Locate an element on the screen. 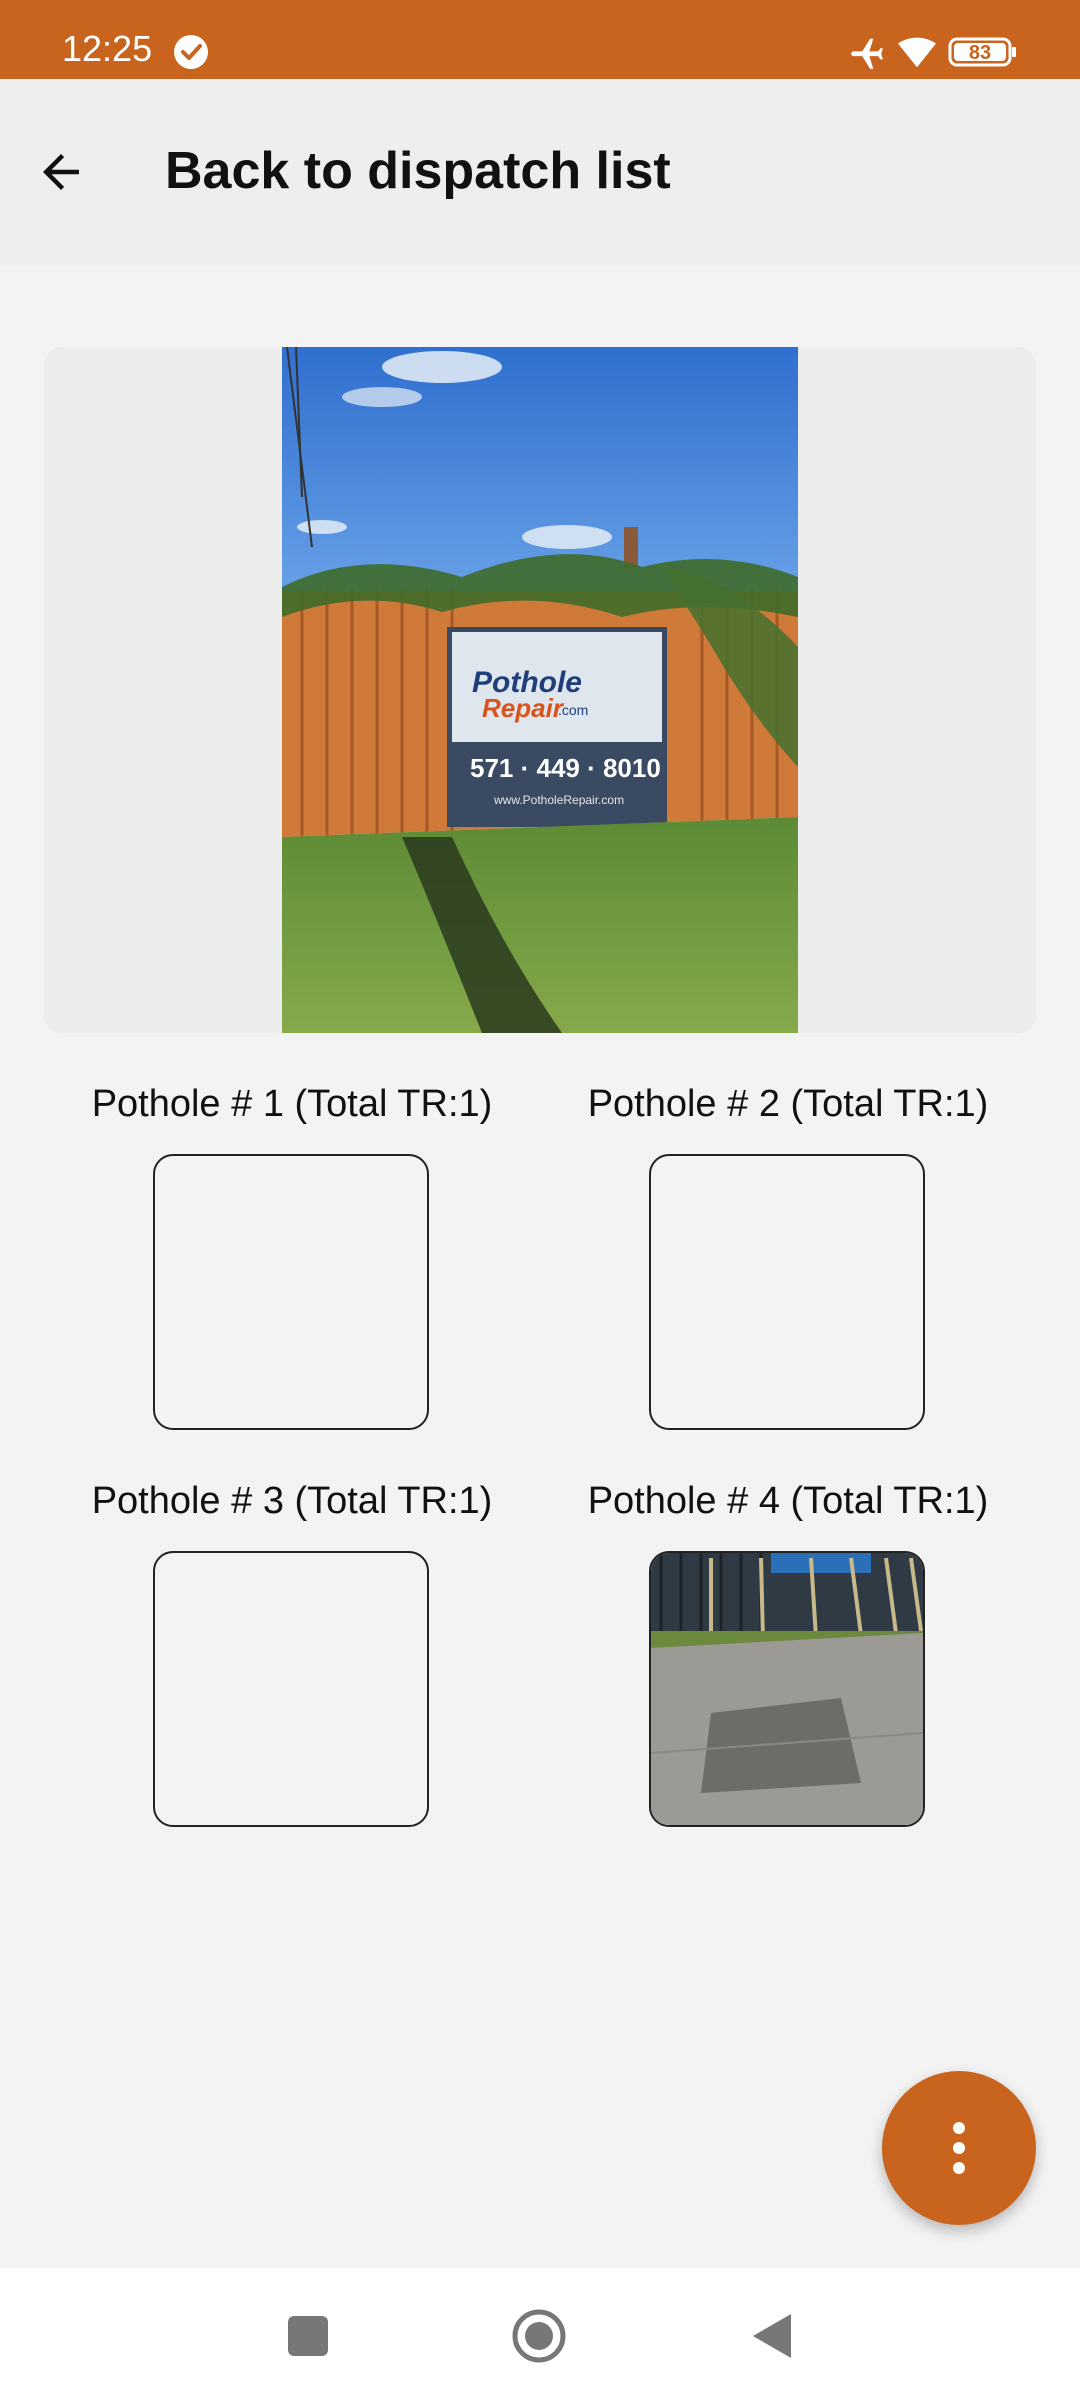 The width and height of the screenshot is (1080, 2400). pothole-3-photo-slot is located at coordinates (291, 1689).